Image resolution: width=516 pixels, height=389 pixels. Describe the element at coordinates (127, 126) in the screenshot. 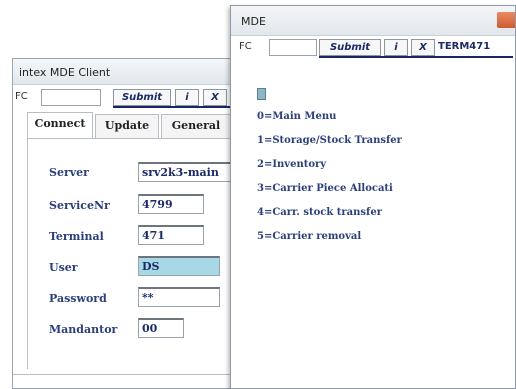

I see `tab-update: Update` at that location.